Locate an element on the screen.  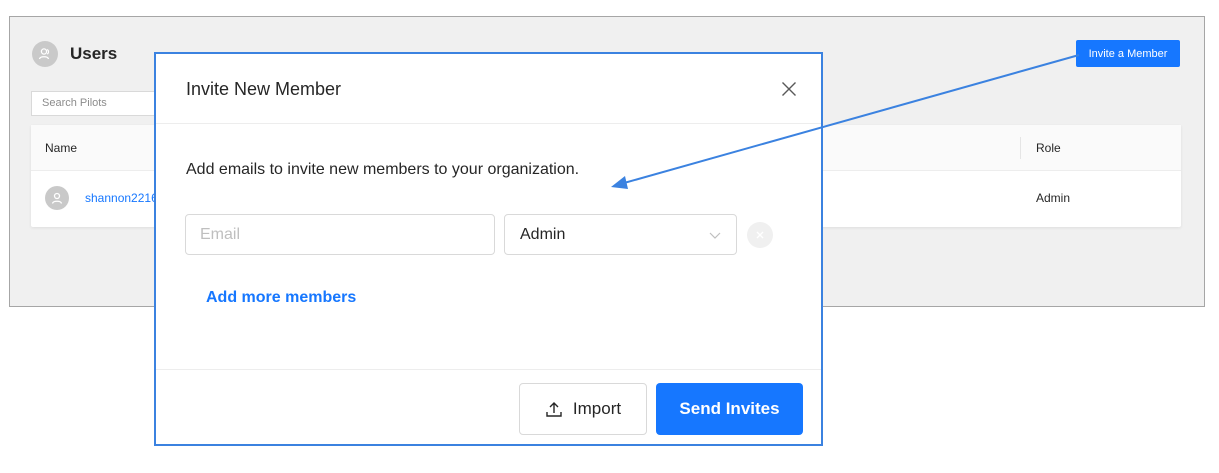
user-avatar-icon is located at coordinates (57, 198).